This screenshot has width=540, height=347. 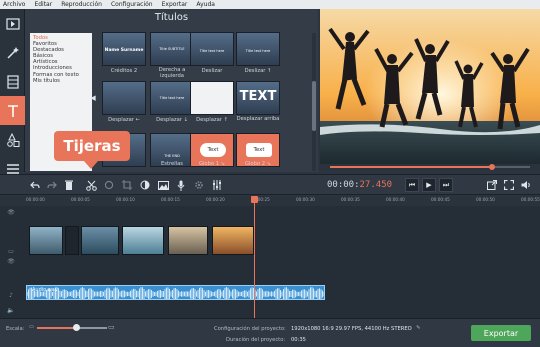 I want to click on speaker-icon, so click(x=525, y=185).